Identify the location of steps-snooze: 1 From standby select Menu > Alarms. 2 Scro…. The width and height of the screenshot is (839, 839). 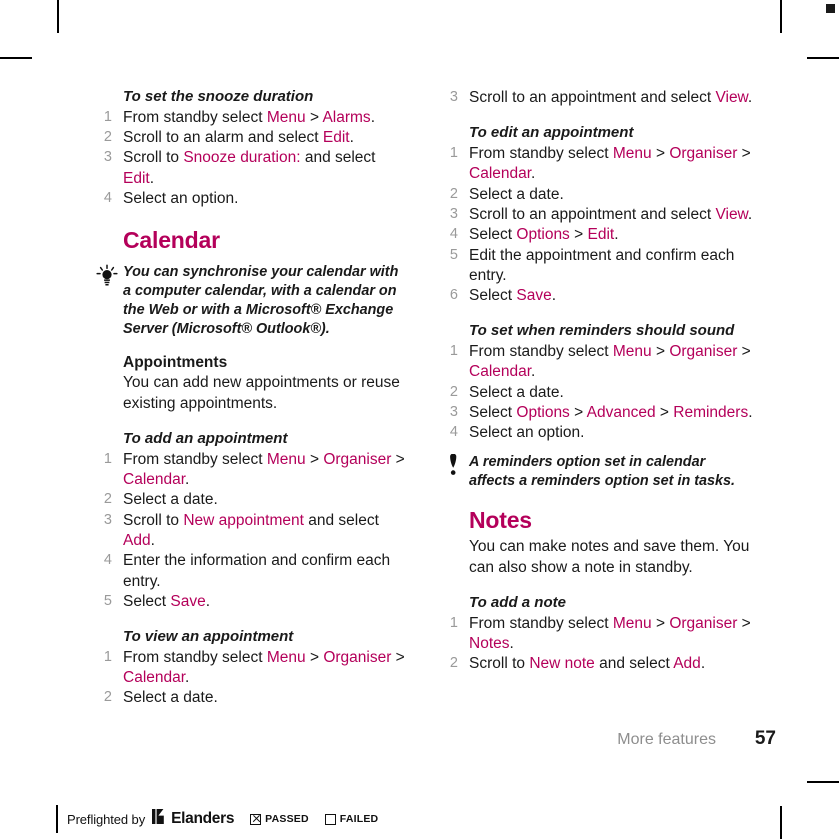
(252, 158).